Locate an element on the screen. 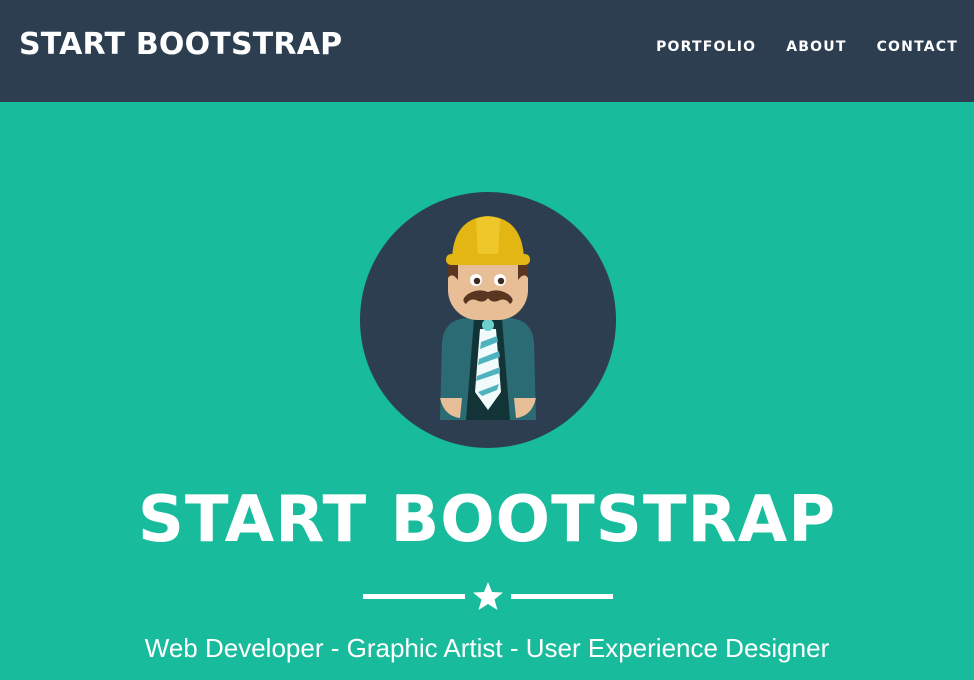  divider-line-left is located at coordinates (414, 596).